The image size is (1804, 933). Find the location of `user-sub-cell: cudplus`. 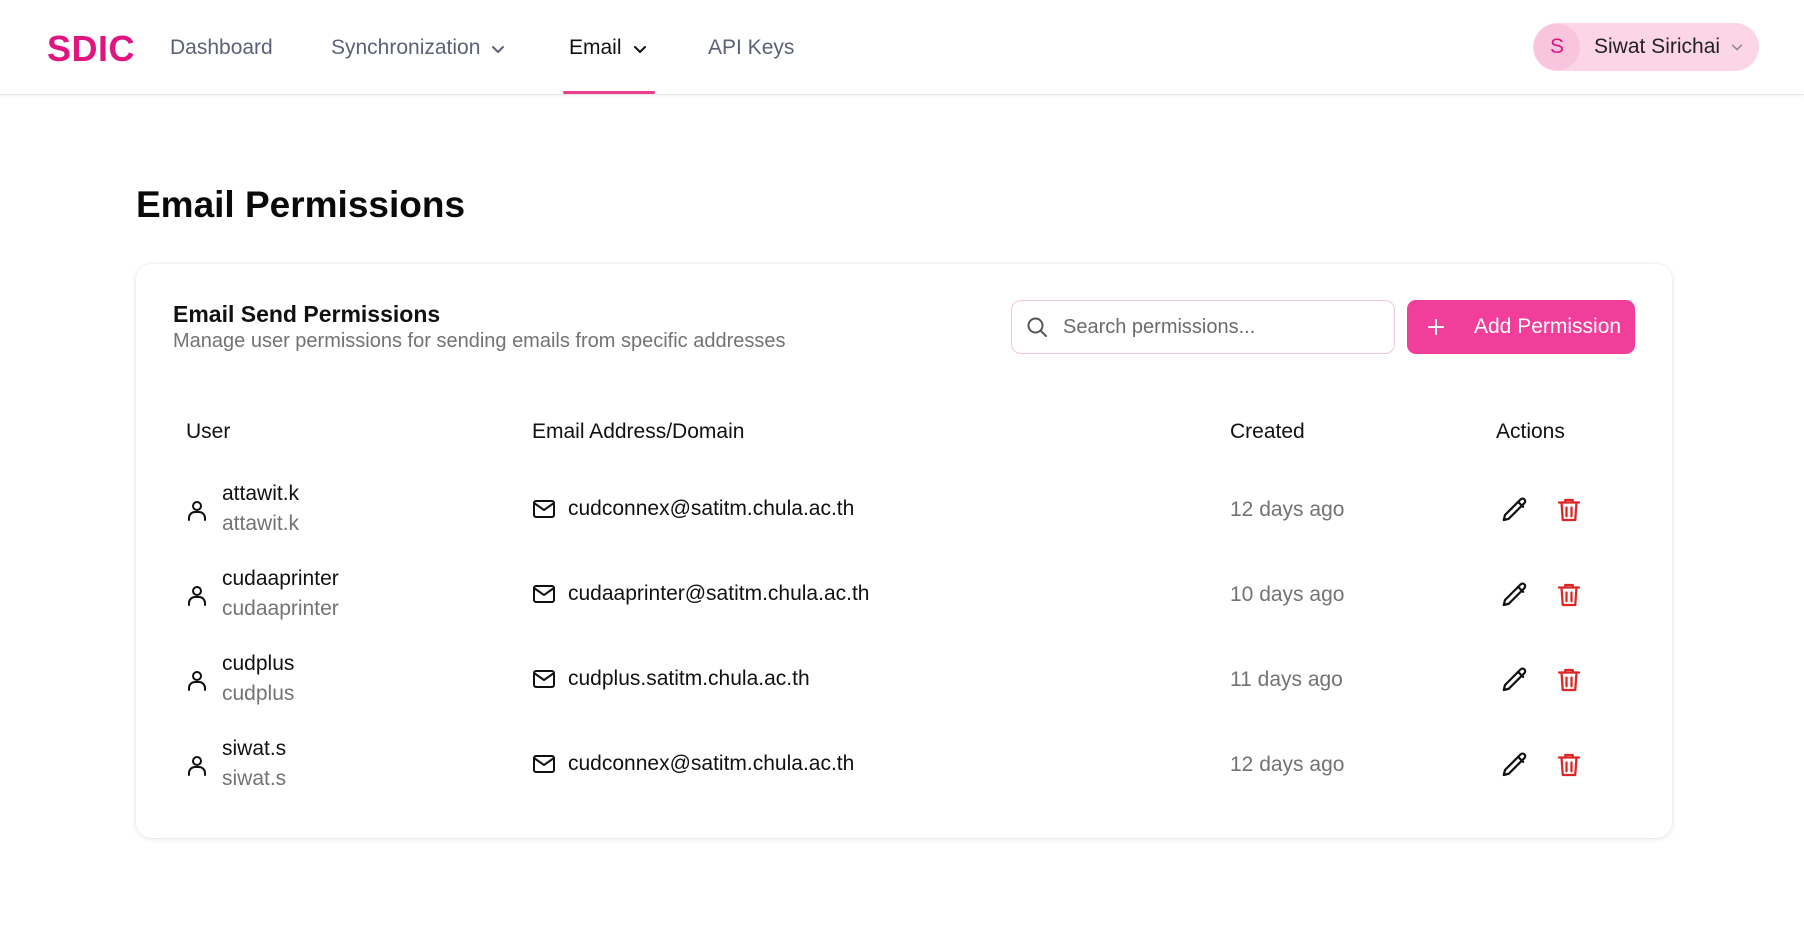

user-sub-cell: cudplus is located at coordinates (258, 693).